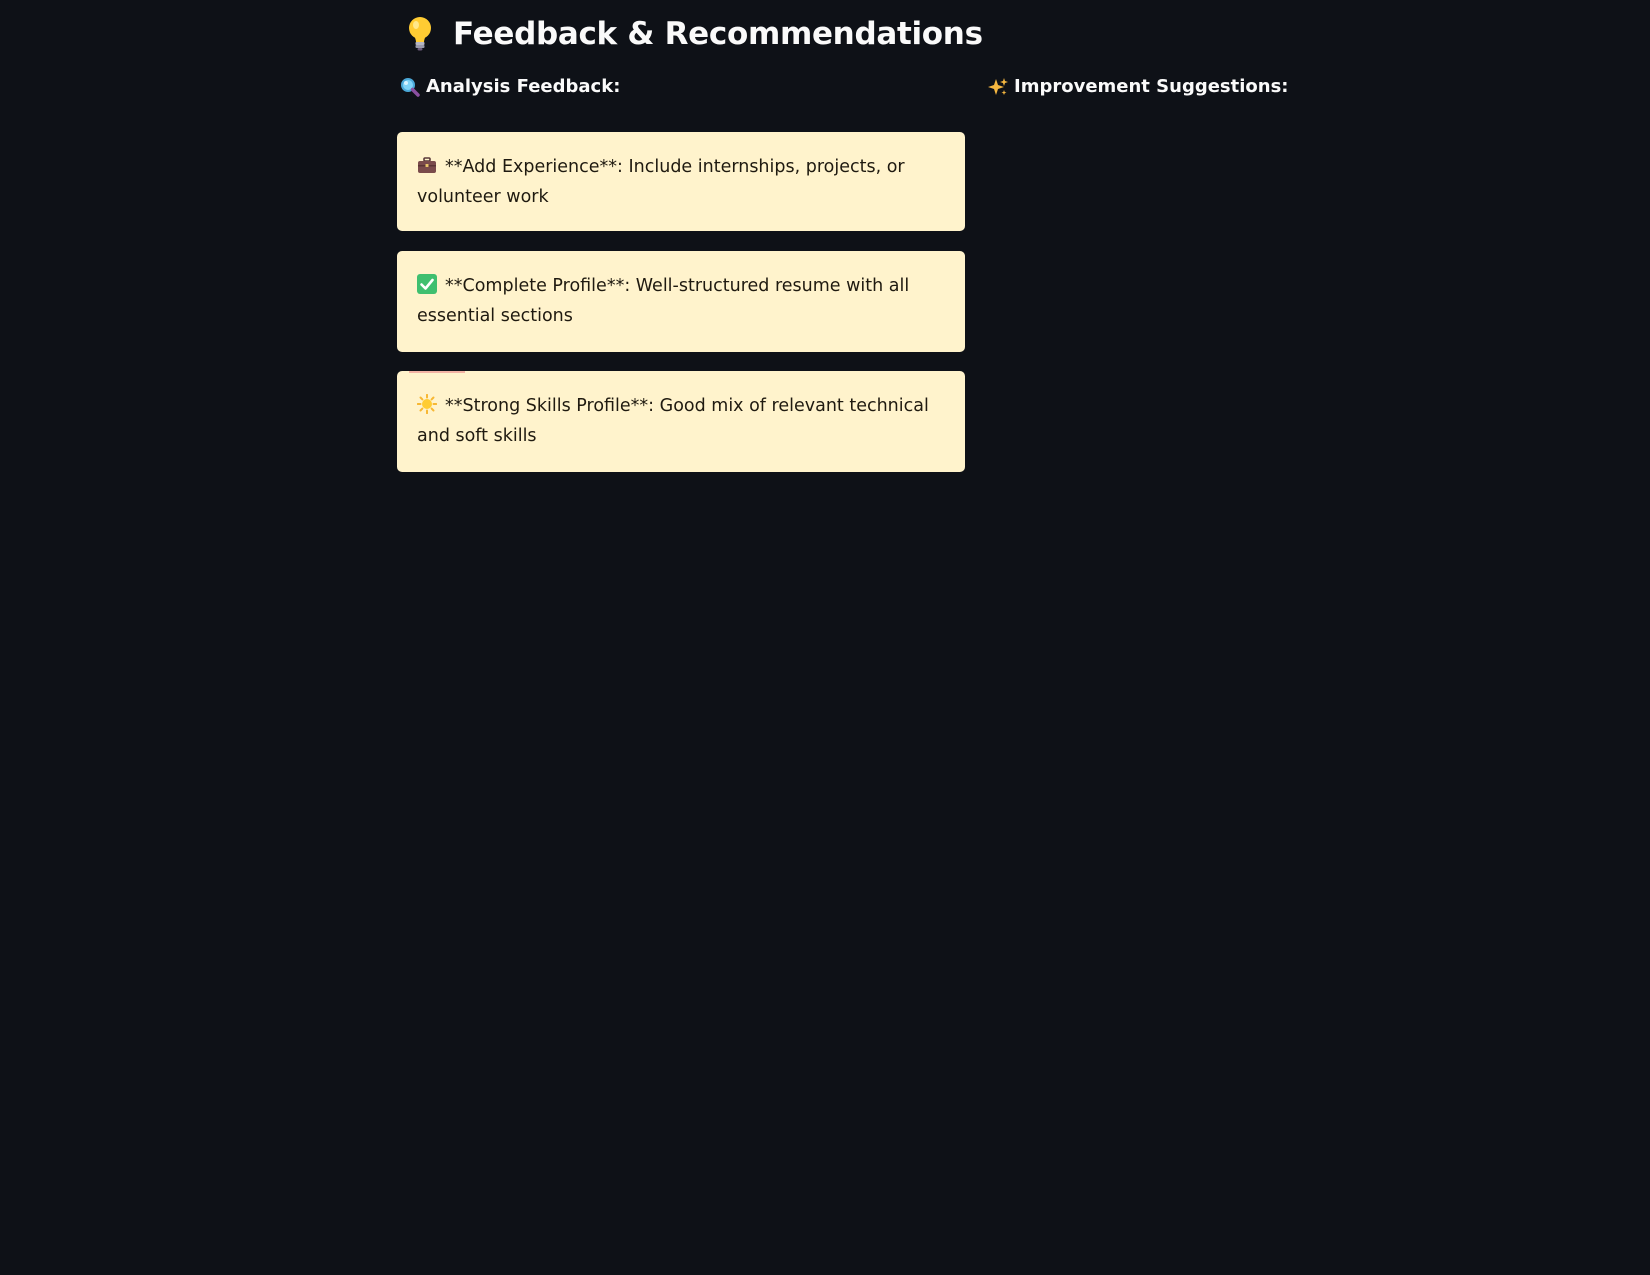  I want to click on lightbulb-icon, so click(420, 34).